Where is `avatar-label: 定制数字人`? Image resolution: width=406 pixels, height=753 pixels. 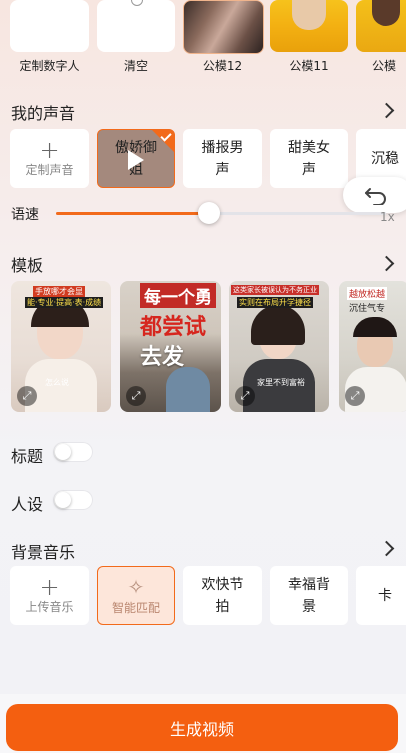 avatar-label: 定制数字人 is located at coordinates (49, 66).